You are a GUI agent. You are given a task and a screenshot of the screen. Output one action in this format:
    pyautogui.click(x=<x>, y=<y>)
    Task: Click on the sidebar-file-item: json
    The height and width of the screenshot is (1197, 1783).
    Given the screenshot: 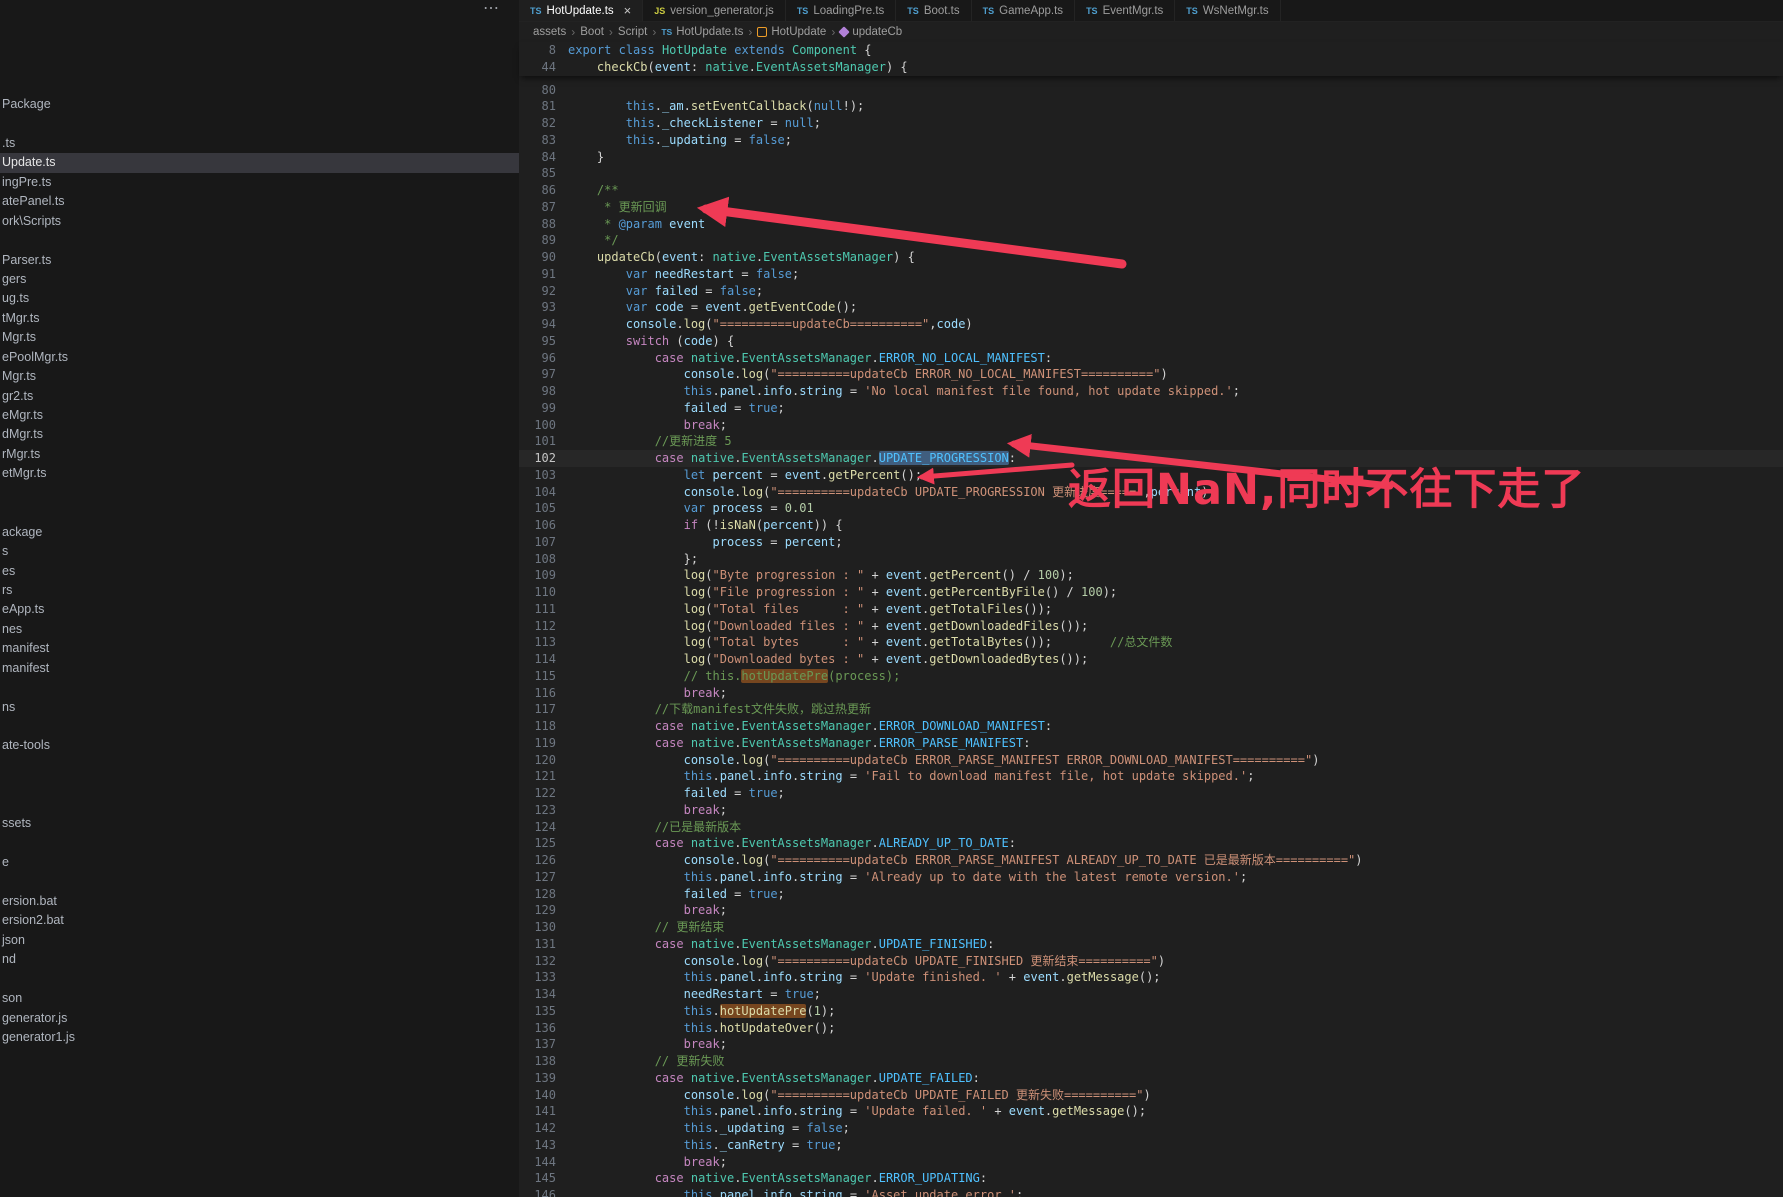 What is the action you would take?
    pyautogui.click(x=259, y=940)
    